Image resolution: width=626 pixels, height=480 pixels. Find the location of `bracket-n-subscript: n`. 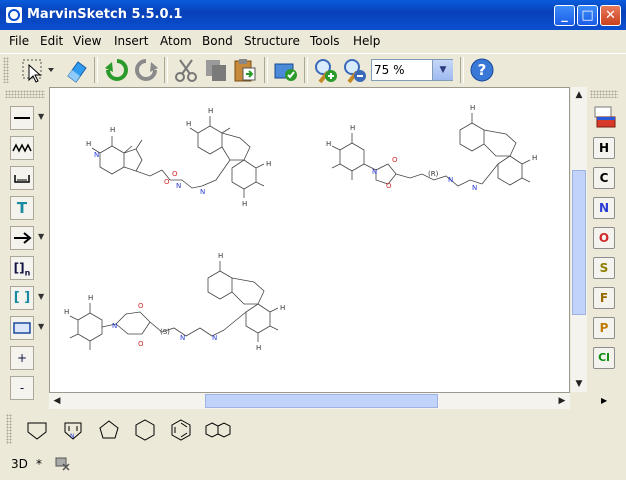

bracket-n-subscript: n is located at coordinates (27, 273).